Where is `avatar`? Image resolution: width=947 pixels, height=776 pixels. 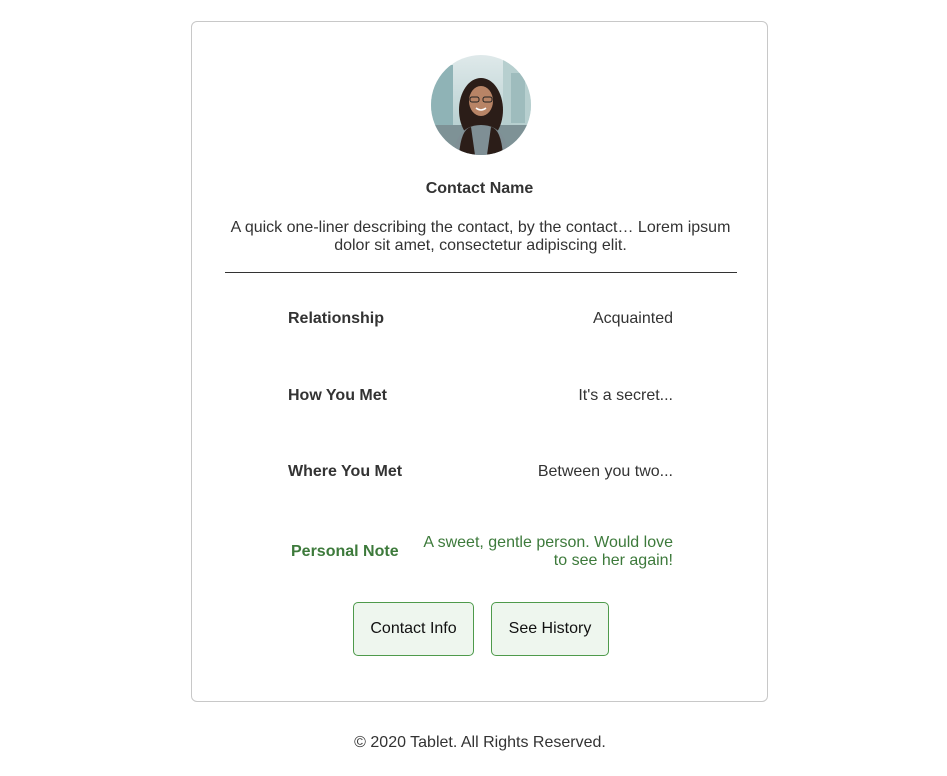 avatar is located at coordinates (481, 105).